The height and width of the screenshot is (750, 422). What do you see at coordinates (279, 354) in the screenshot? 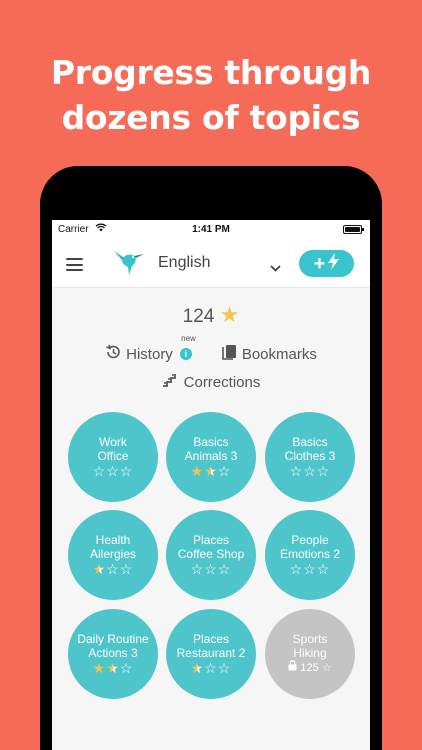
I see `bookmarks-label: Bookmarks` at bounding box center [279, 354].